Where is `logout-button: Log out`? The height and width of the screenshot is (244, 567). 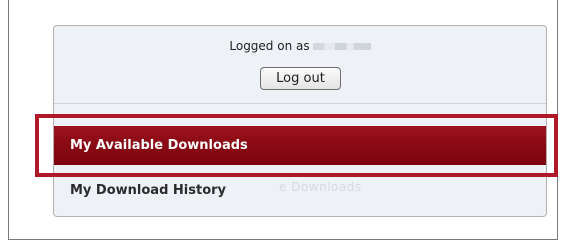 logout-button: Log out is located at coordinates (300, 78).